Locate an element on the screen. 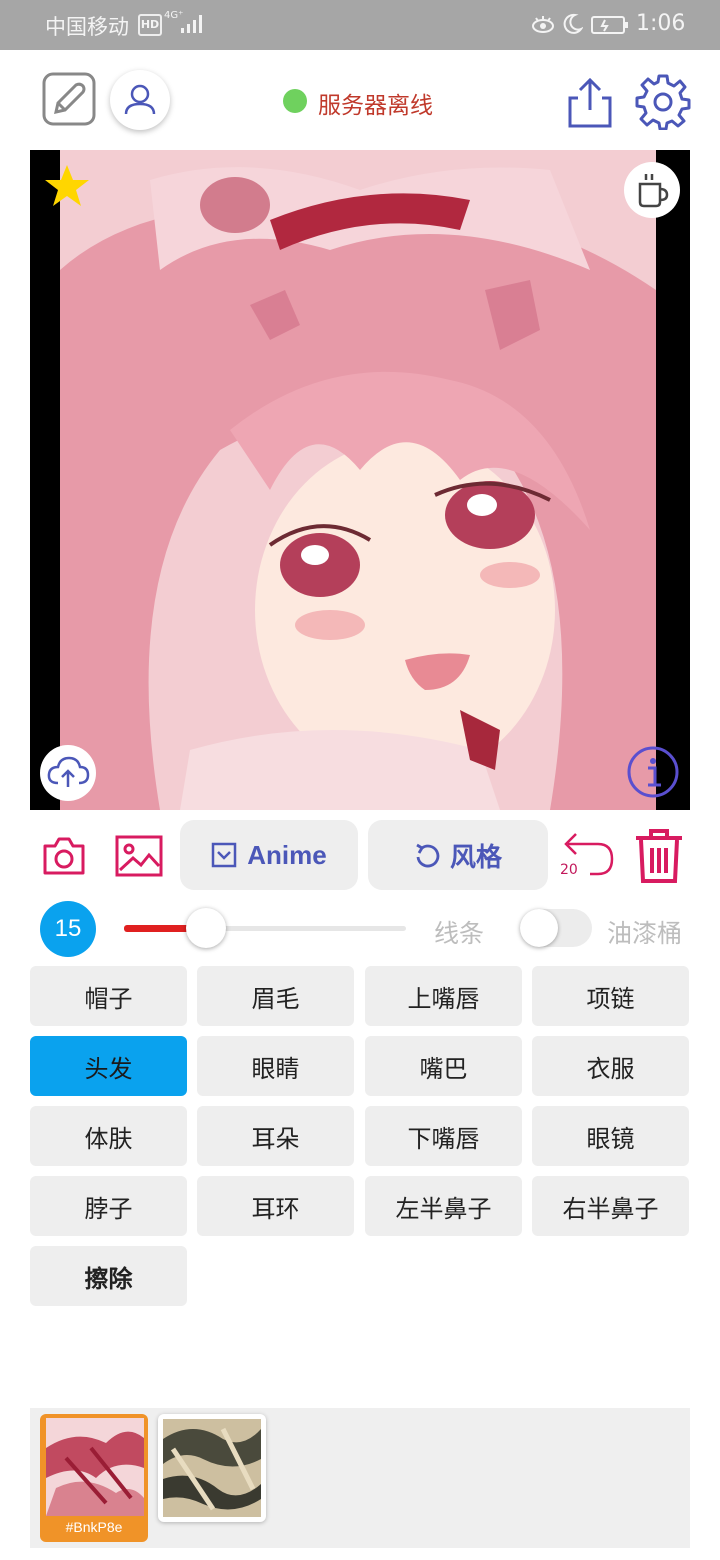 The width and height of the screenshot is (720, 1560). settings-button is located at coordinates (663, 101).